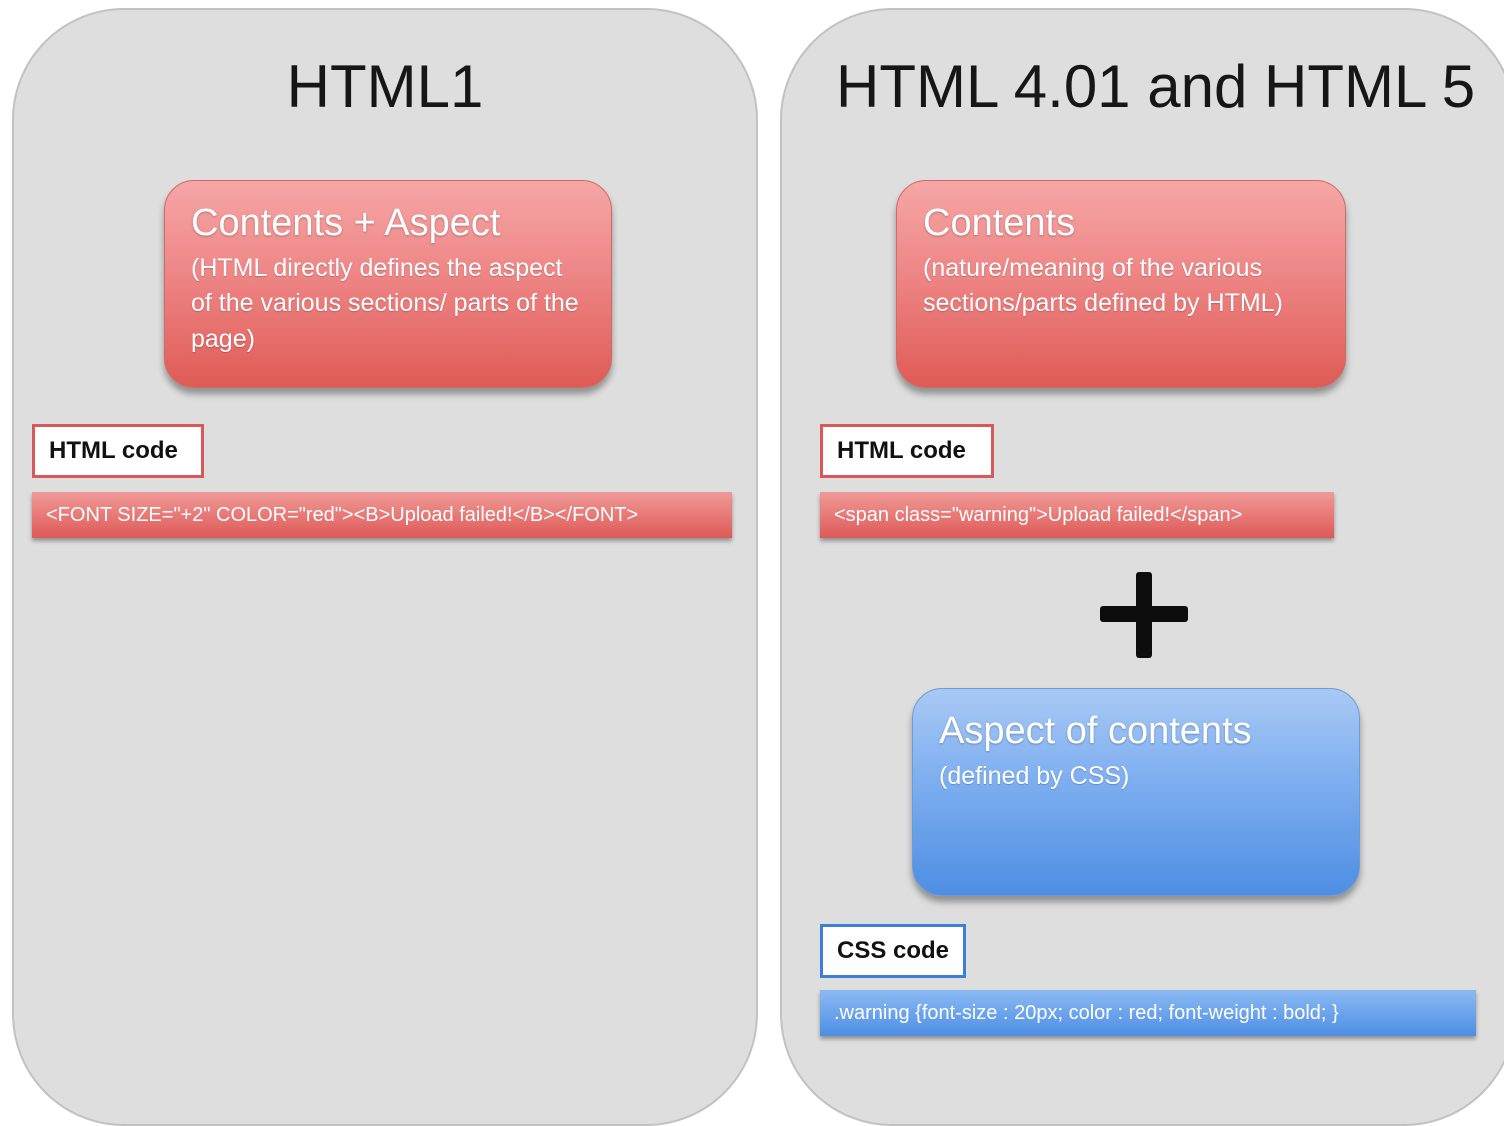 This screenshot has height=1126, width=1504. I want to click on html5-code-label: HTML code, so click(907, 451).